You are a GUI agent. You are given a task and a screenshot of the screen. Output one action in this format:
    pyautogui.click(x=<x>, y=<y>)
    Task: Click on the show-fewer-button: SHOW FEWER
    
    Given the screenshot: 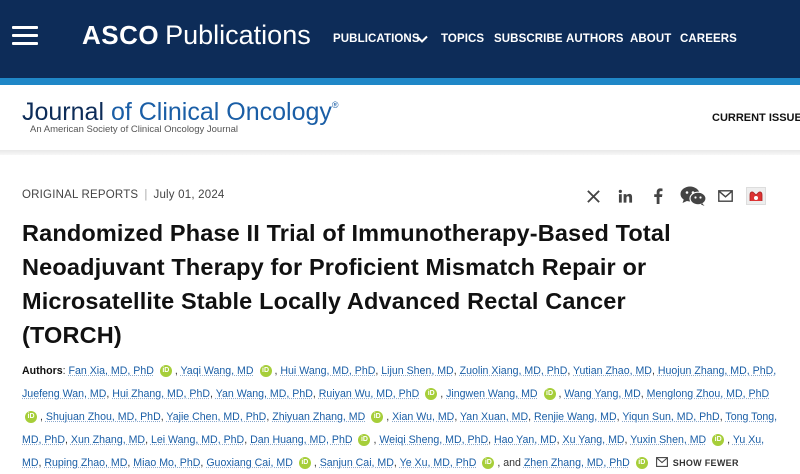 What is the action you would take?
    pyautogui.click(x=706, y=463)
    